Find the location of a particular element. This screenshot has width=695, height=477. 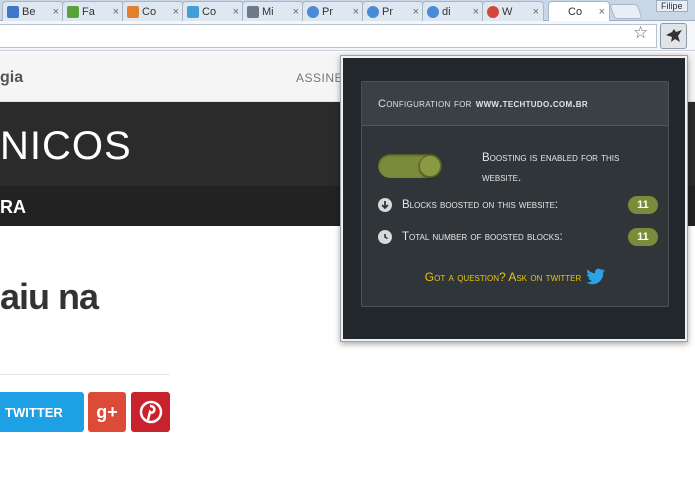

share-gplus-button: g+ is located at coordinates (107, 412).